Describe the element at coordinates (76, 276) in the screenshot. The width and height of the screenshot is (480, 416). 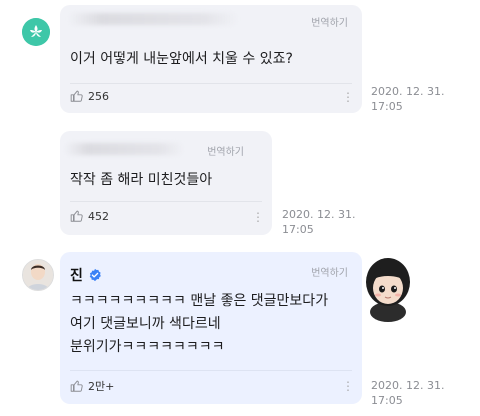
I see `author-name: 진` at that location.